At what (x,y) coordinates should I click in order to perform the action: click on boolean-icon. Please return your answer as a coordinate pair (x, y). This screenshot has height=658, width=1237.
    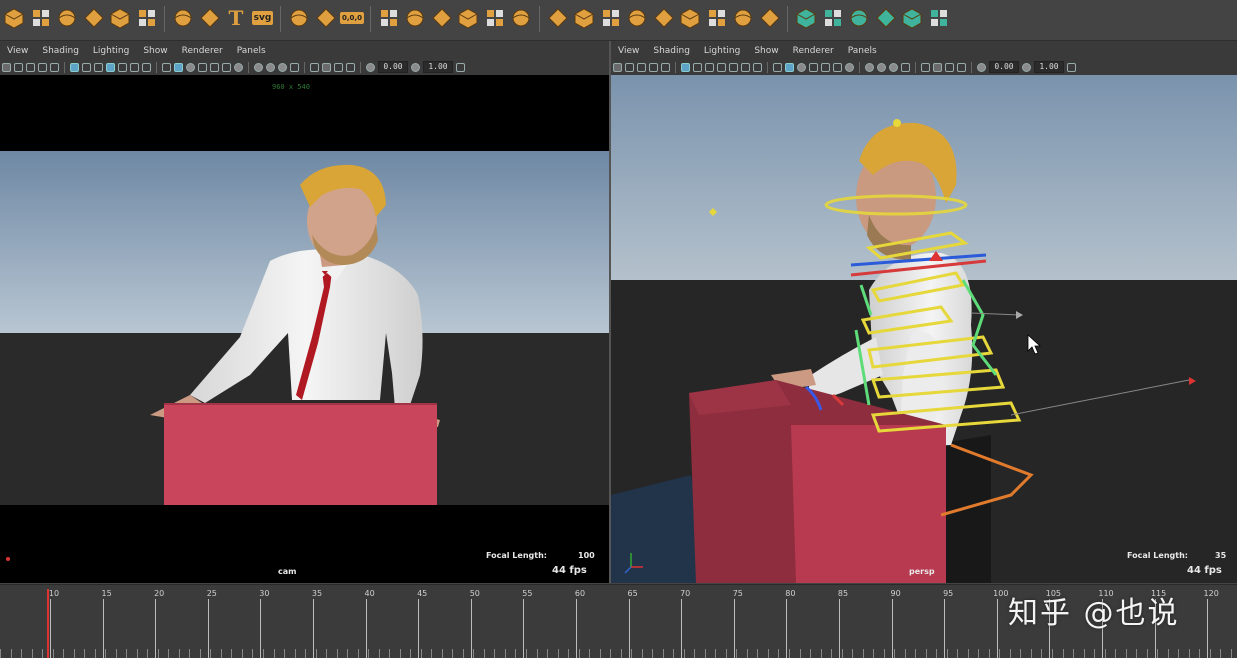
    Looking at the image, I should click on (495, 18).